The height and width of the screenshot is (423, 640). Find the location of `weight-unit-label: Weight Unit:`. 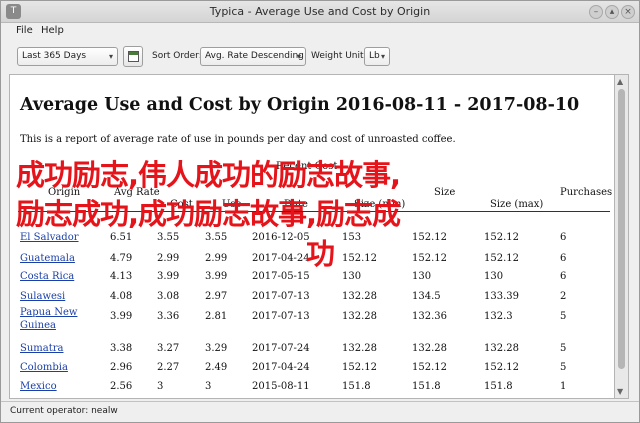

weight-unit-label: Weight Unit: is located at coordinates (339, 56).